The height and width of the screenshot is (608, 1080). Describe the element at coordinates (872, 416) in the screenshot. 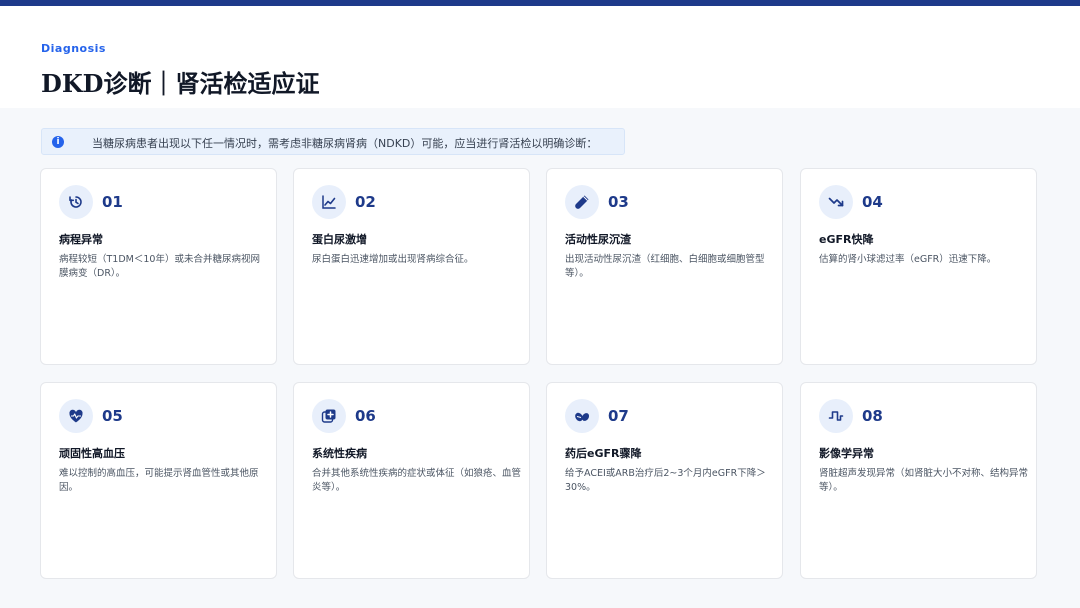

I see `card-number: 08` at that location.